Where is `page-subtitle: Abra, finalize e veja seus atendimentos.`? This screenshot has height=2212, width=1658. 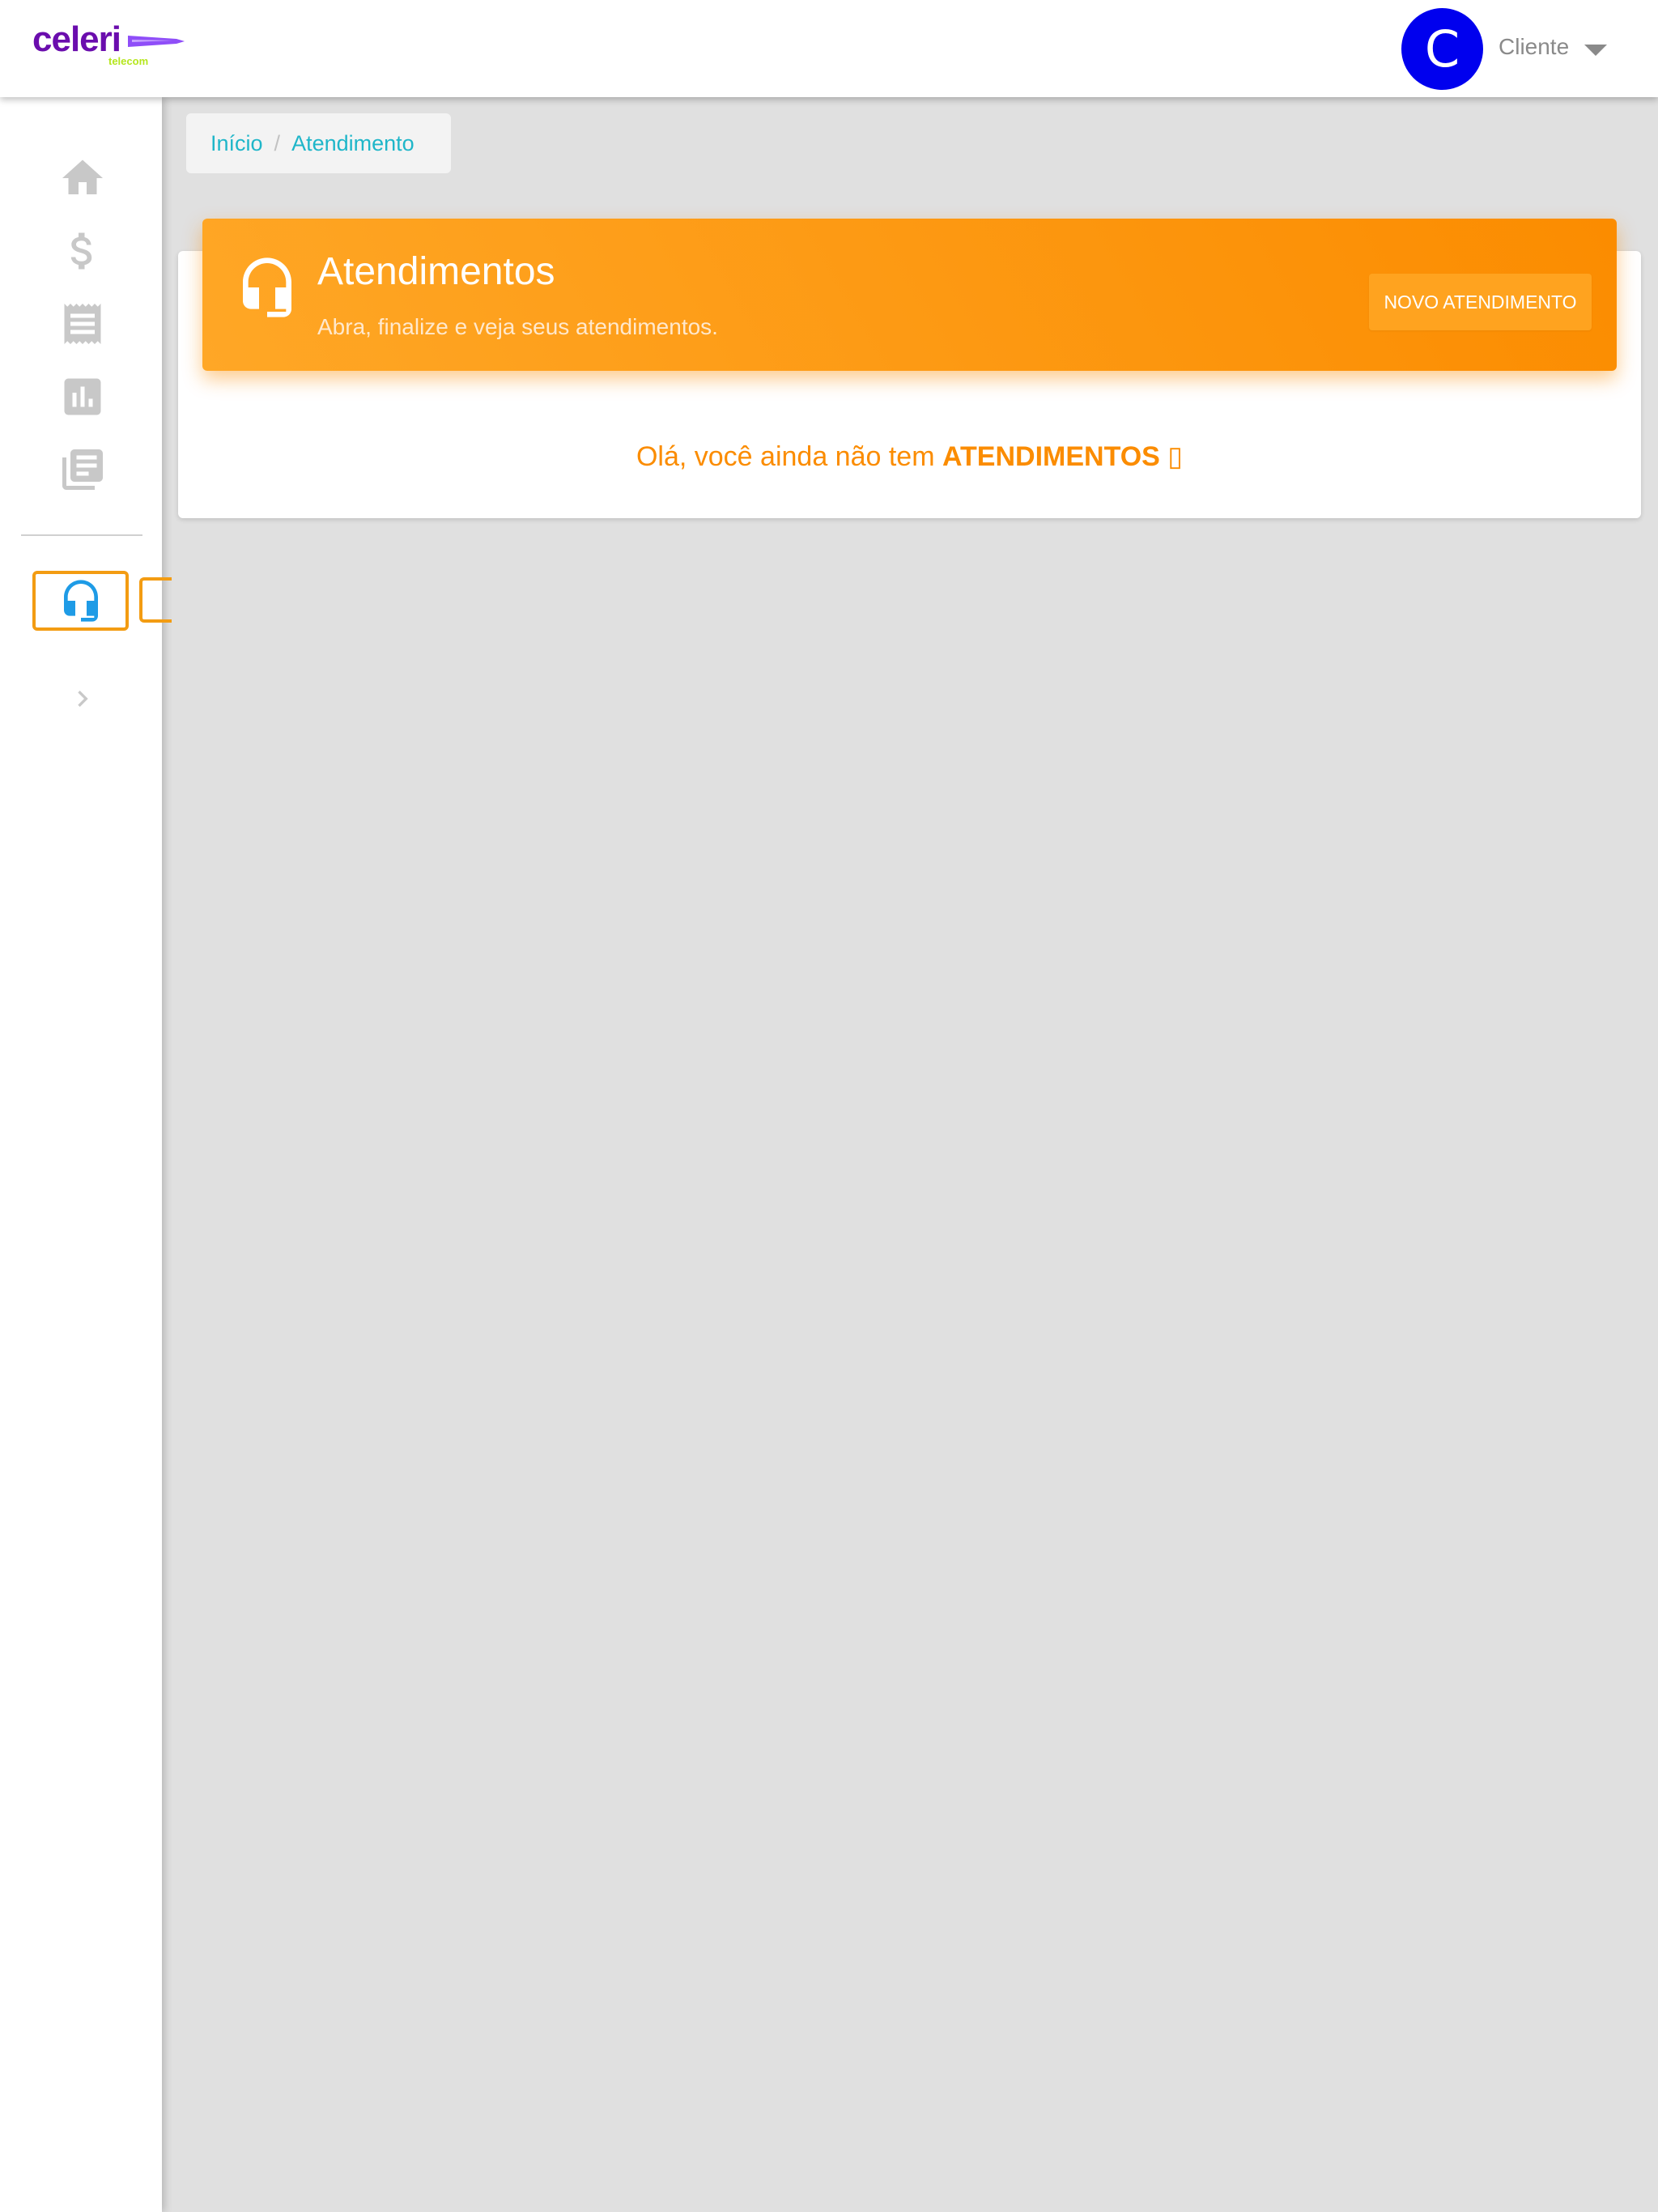
page-subtitle: Abra, finalize e veja seus atendimentos. is located at coordinates (517, 326).